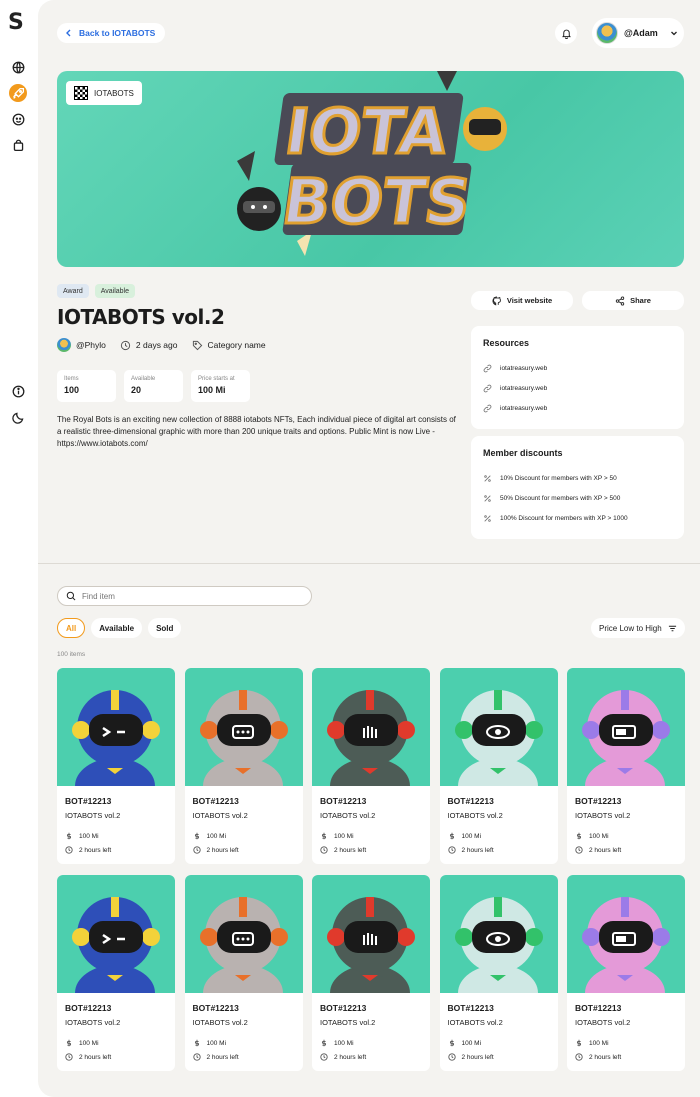 The height and width of the screenshot is (1097, 700). Describe the element at coordinates (16, 23) in the screenshot. I see `app-logo: S` at that location.